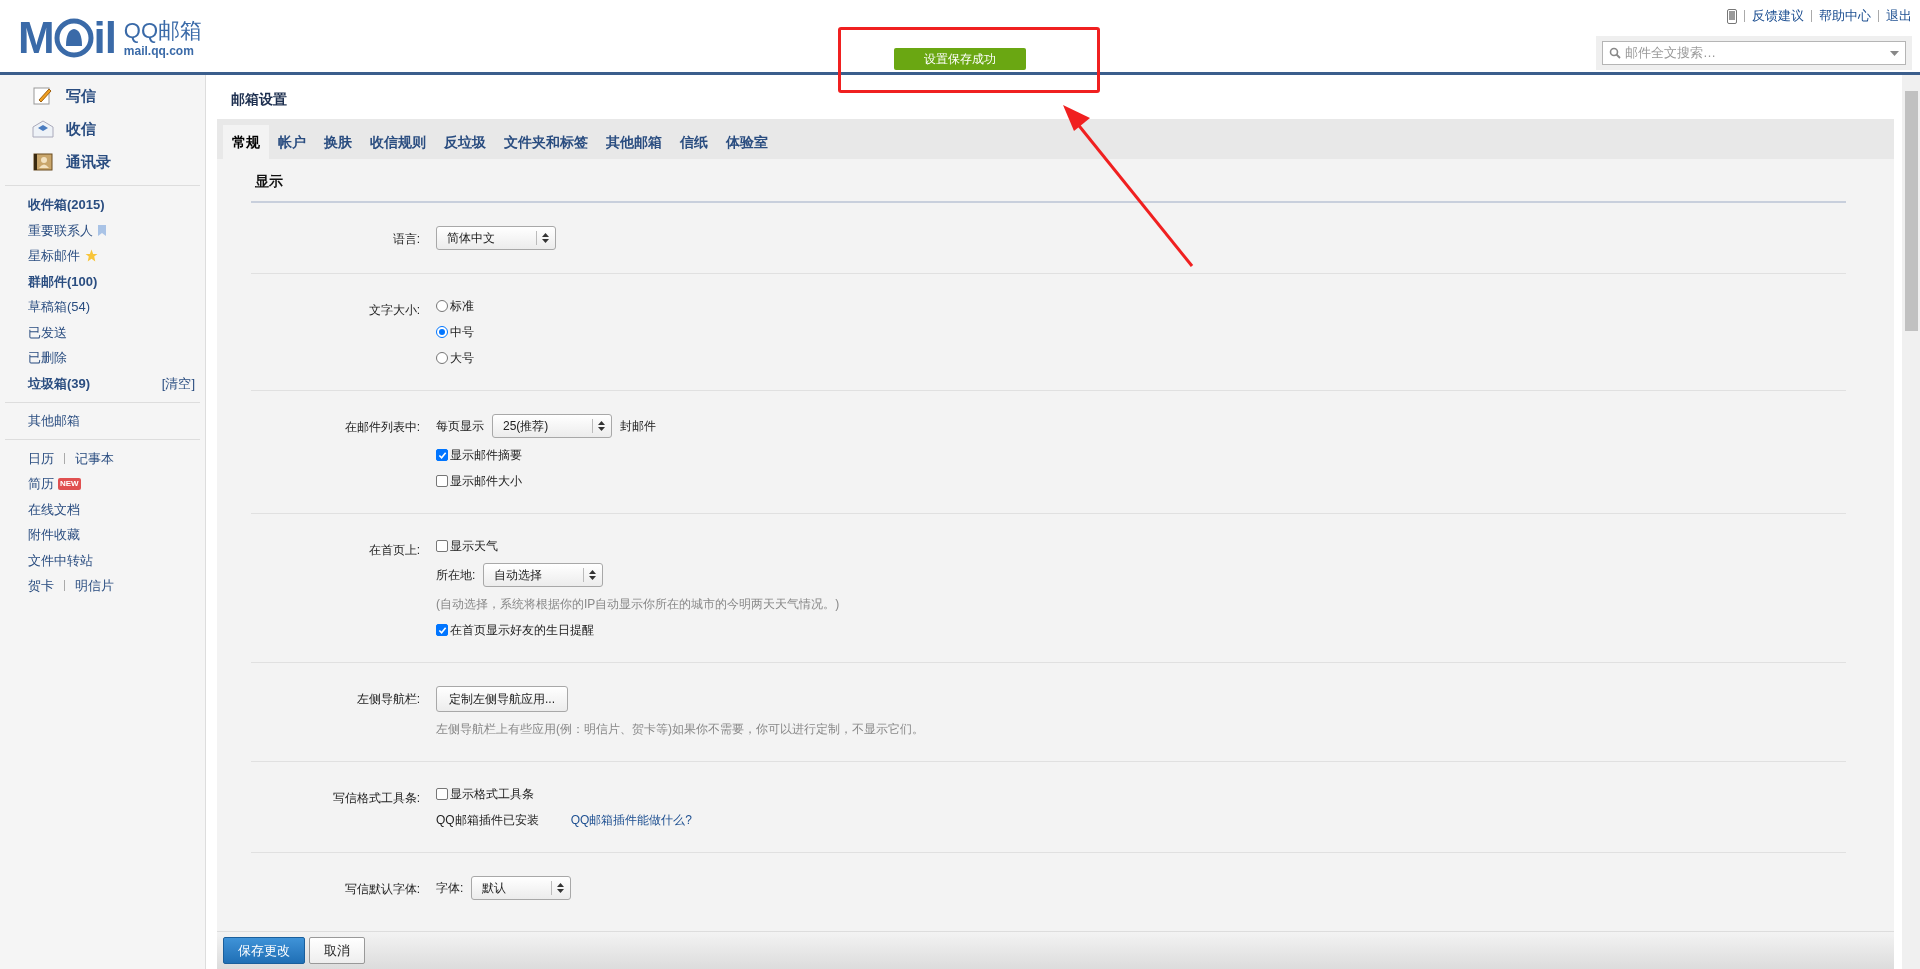  Describe the element at coordinates (54, 509) in the screenshot. I see `app-link: 在线文档` at that location.